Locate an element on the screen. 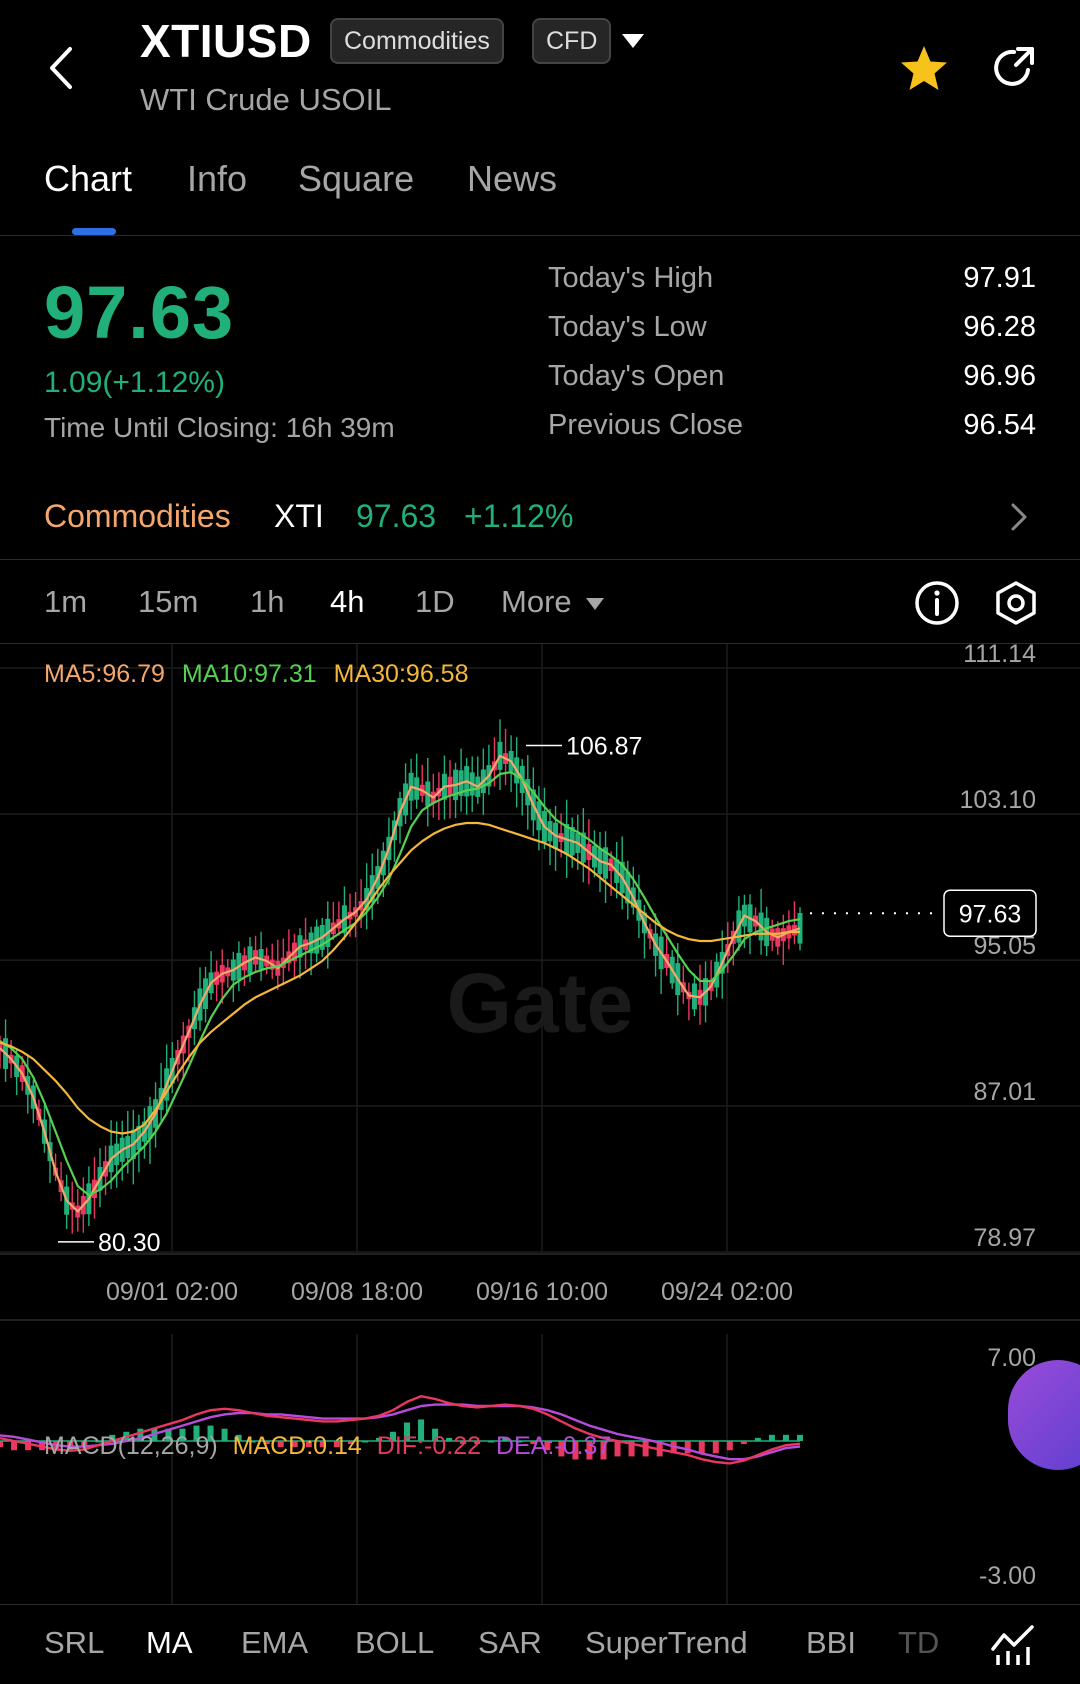  watermark-text: Gate is located at coordinates (540, 1003).